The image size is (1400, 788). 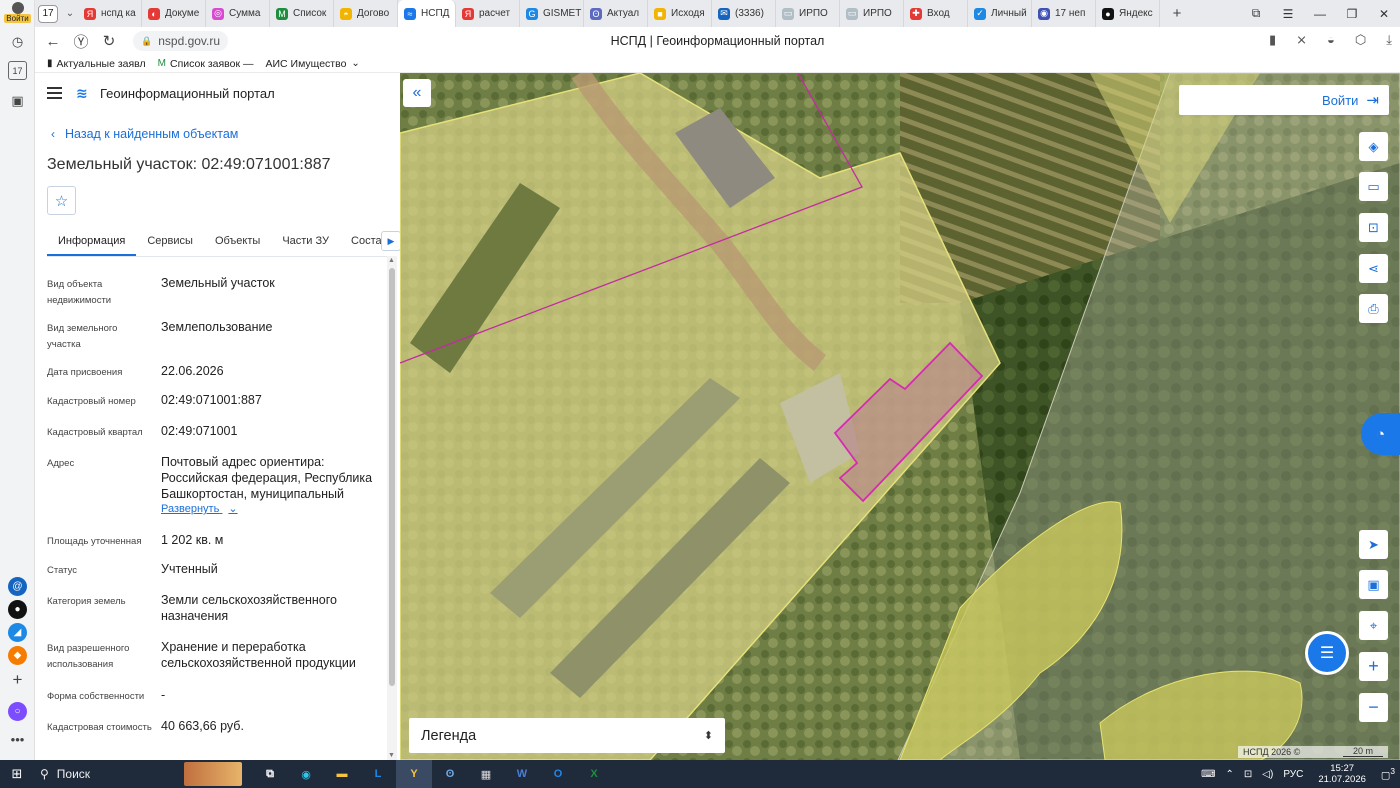 I want to click on screenshot-icon: ▣, so click(x=17, y=100).